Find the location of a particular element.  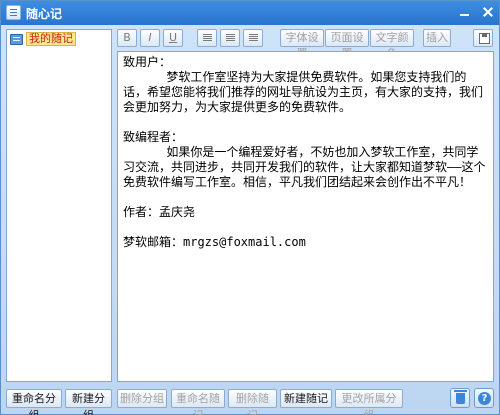

help-icon: ? is located at coordinates (484, 398).